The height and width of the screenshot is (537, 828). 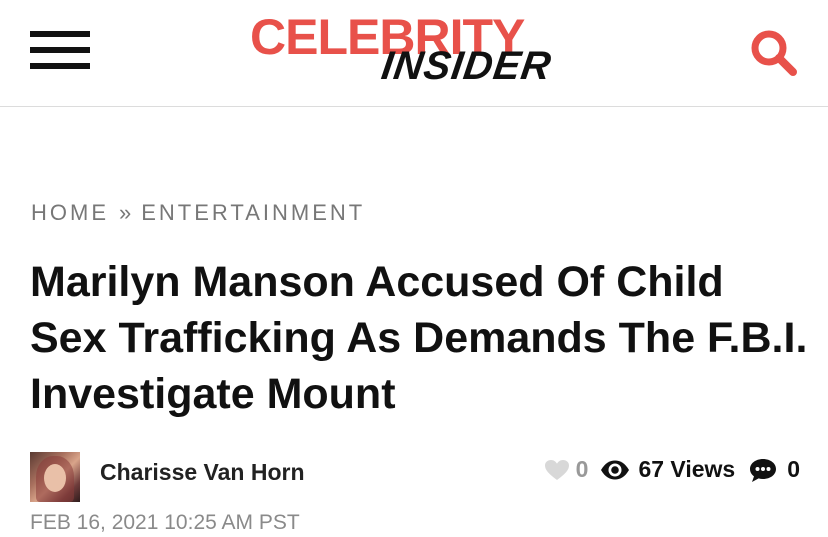 I want to click on heart-icon, so click(x=557, y=470).